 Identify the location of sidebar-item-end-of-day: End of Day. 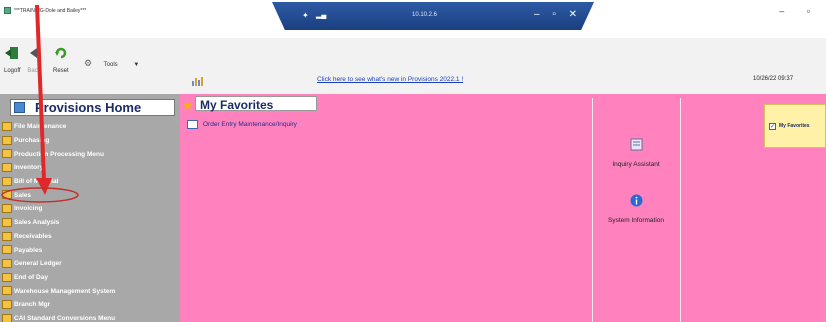
(90, 278).